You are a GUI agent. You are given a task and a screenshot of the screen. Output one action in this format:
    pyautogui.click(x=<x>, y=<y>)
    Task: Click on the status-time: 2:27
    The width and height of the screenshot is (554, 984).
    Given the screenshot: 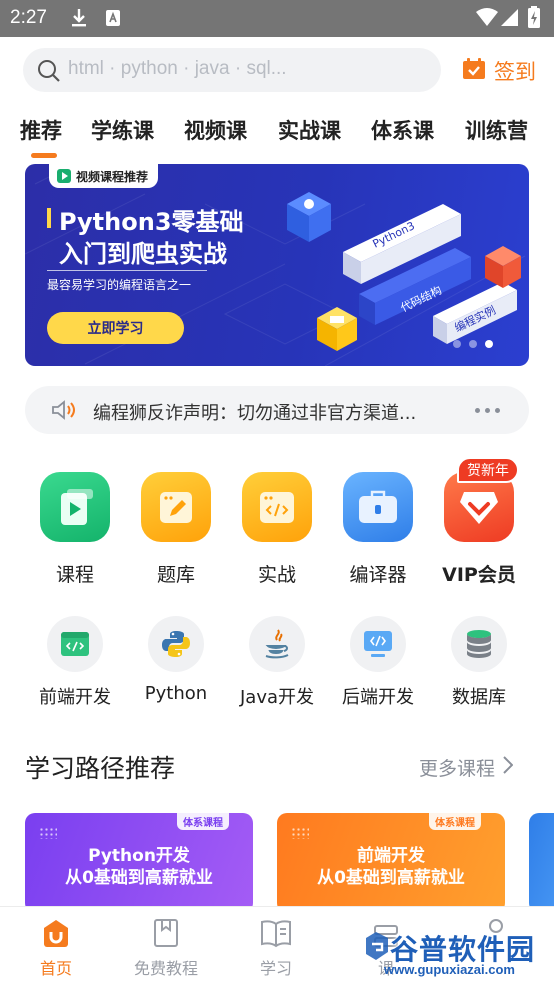 What is the action you would take?
    pyautogui.click(x=28, y=17)
    